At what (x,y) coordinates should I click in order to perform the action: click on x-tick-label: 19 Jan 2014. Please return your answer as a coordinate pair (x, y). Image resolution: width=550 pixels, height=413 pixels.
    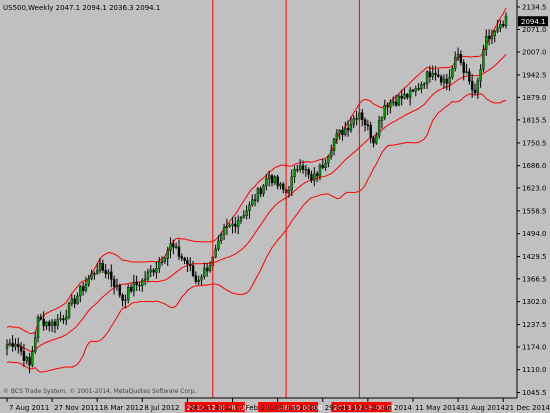
    Looking at the image, I should click on (391, 408).